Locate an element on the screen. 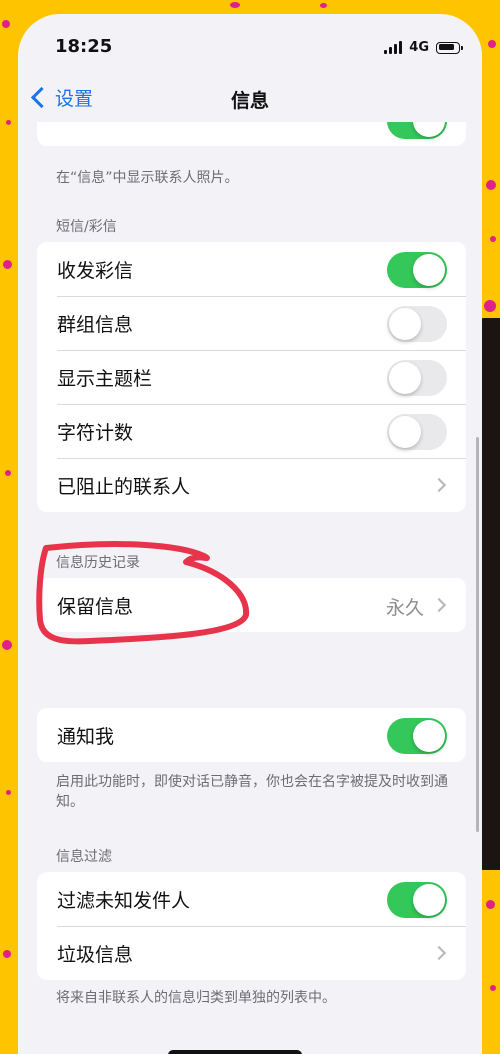 Image resolution: width=500 pixels, height=1054 pixels. cellular-signal-icon is located at coordinates (393, 47).